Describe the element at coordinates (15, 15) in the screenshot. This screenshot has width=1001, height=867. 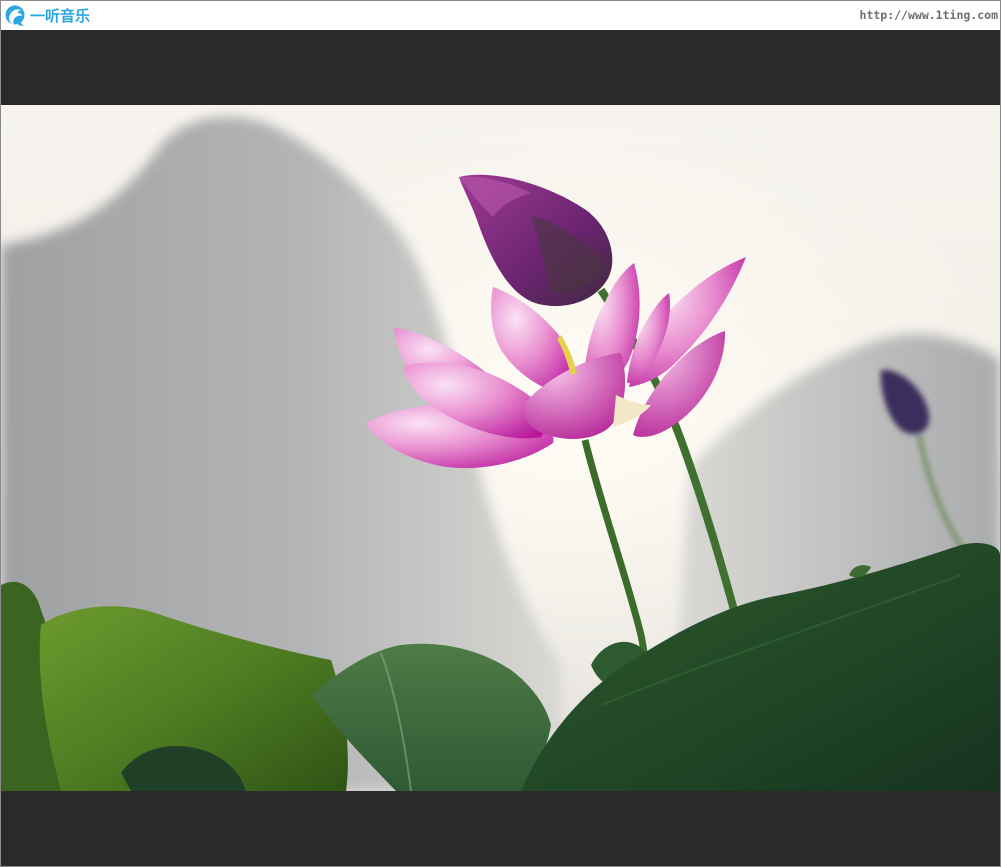
I see `dolphin-icon` at that location.